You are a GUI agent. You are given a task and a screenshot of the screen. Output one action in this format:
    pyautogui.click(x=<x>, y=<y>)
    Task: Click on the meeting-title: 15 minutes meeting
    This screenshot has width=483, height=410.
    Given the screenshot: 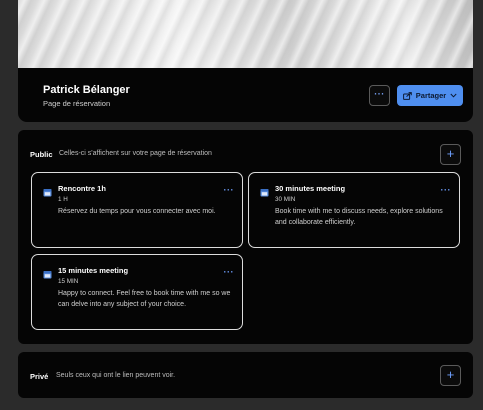 What is the action you would take?
    pyautogui.click(x=93, y=270)
    